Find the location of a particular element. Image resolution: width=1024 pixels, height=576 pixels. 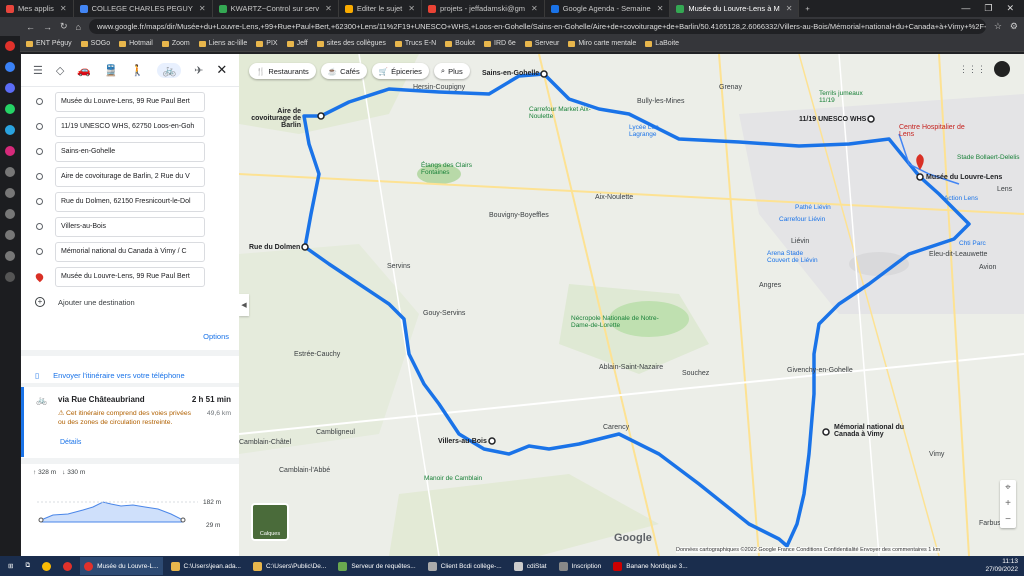

flight-icon: ✈ is located at coordinates (198, 70).